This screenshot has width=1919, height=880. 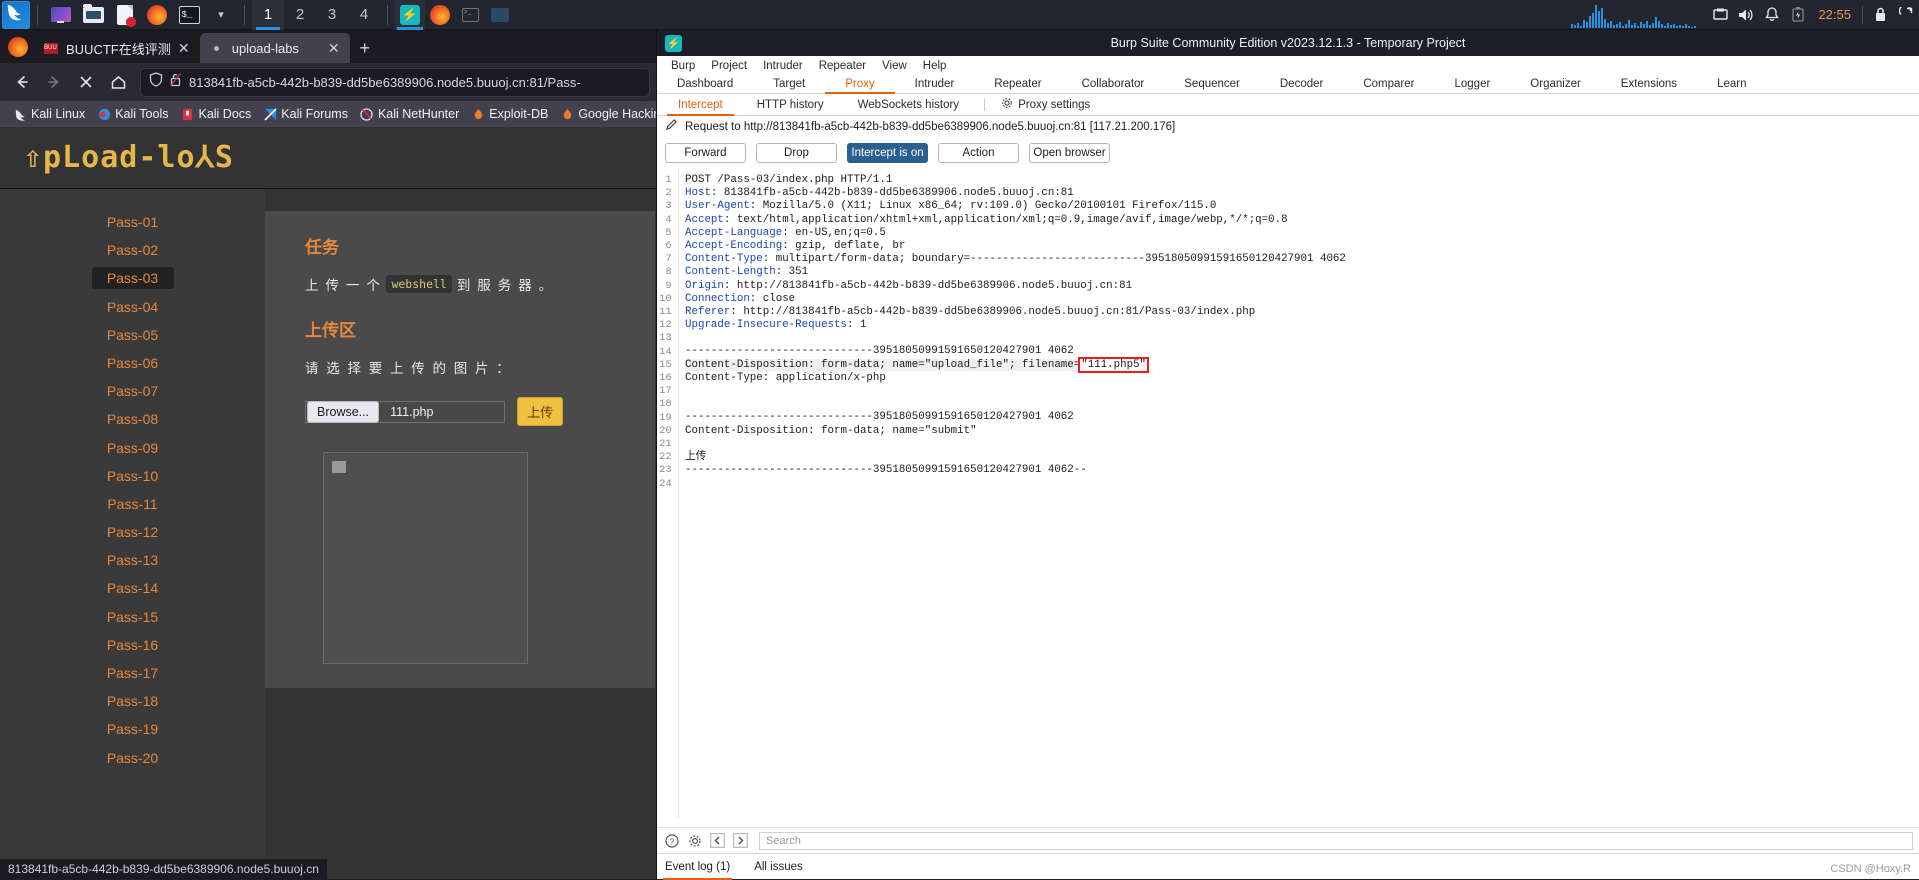 I want to click on tab-collaborator: Collaborator, so click(x=1113, y=84).